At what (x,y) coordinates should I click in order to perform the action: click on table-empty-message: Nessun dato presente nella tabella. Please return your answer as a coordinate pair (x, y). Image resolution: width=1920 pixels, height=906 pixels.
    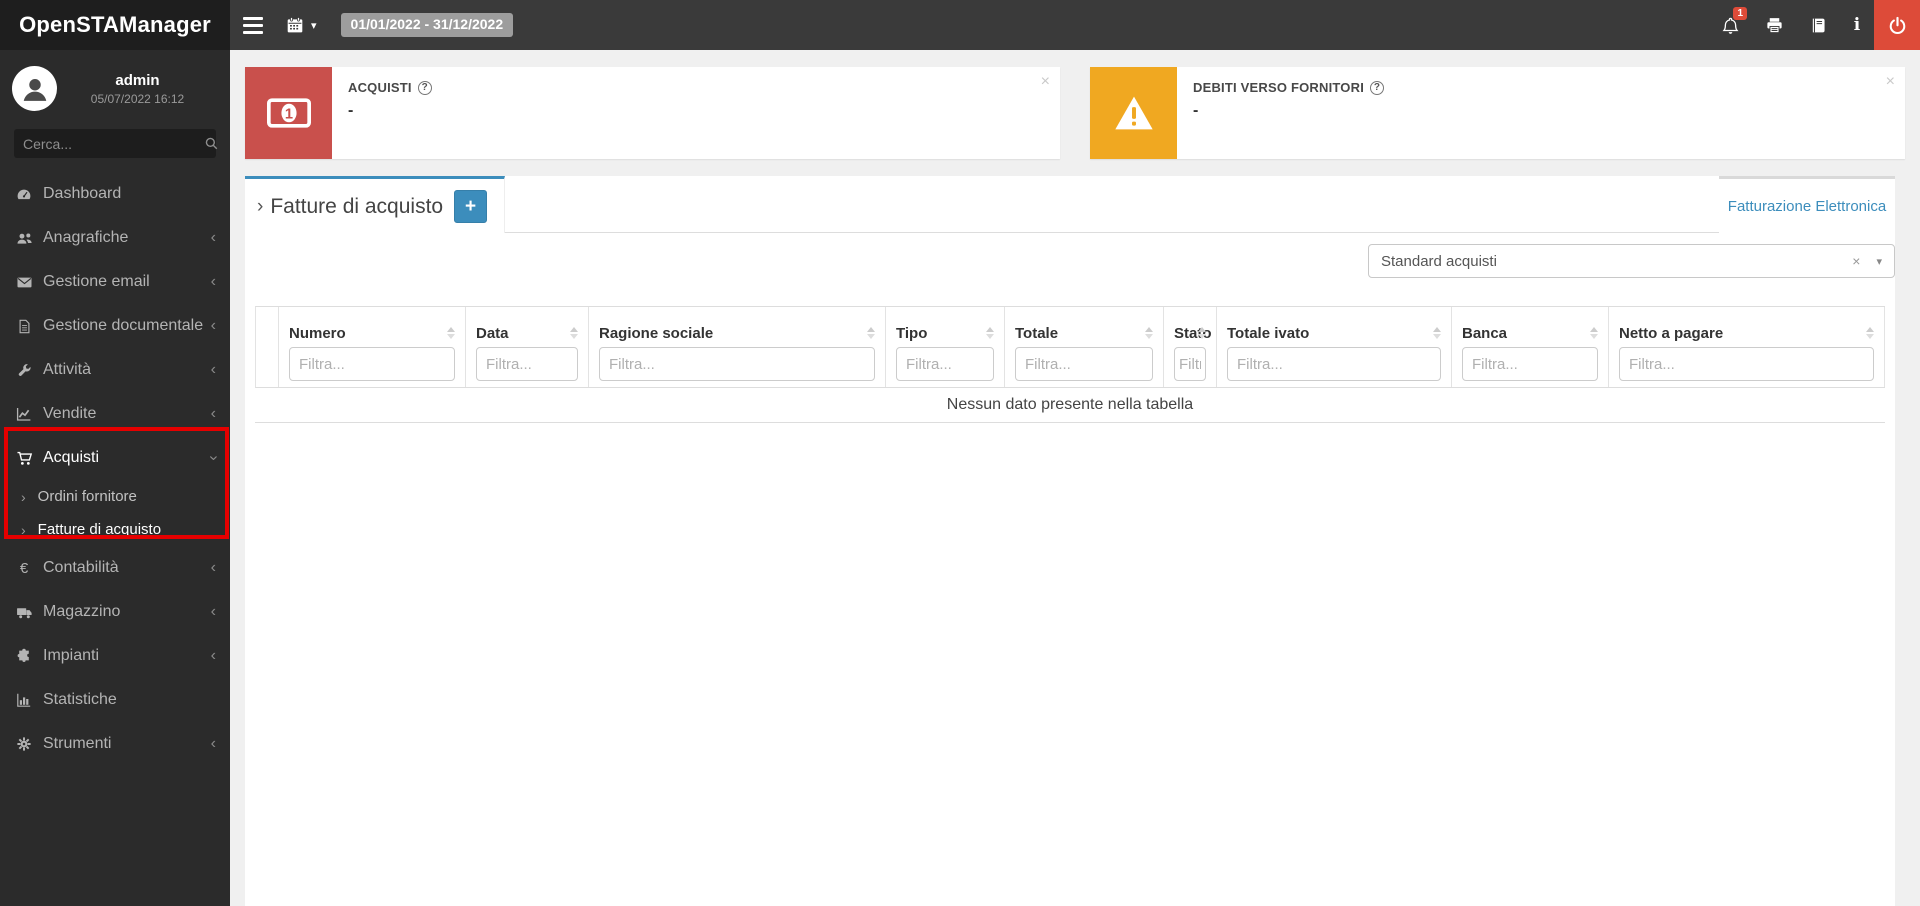
    Looking at the image, I should click on (1070, 405).